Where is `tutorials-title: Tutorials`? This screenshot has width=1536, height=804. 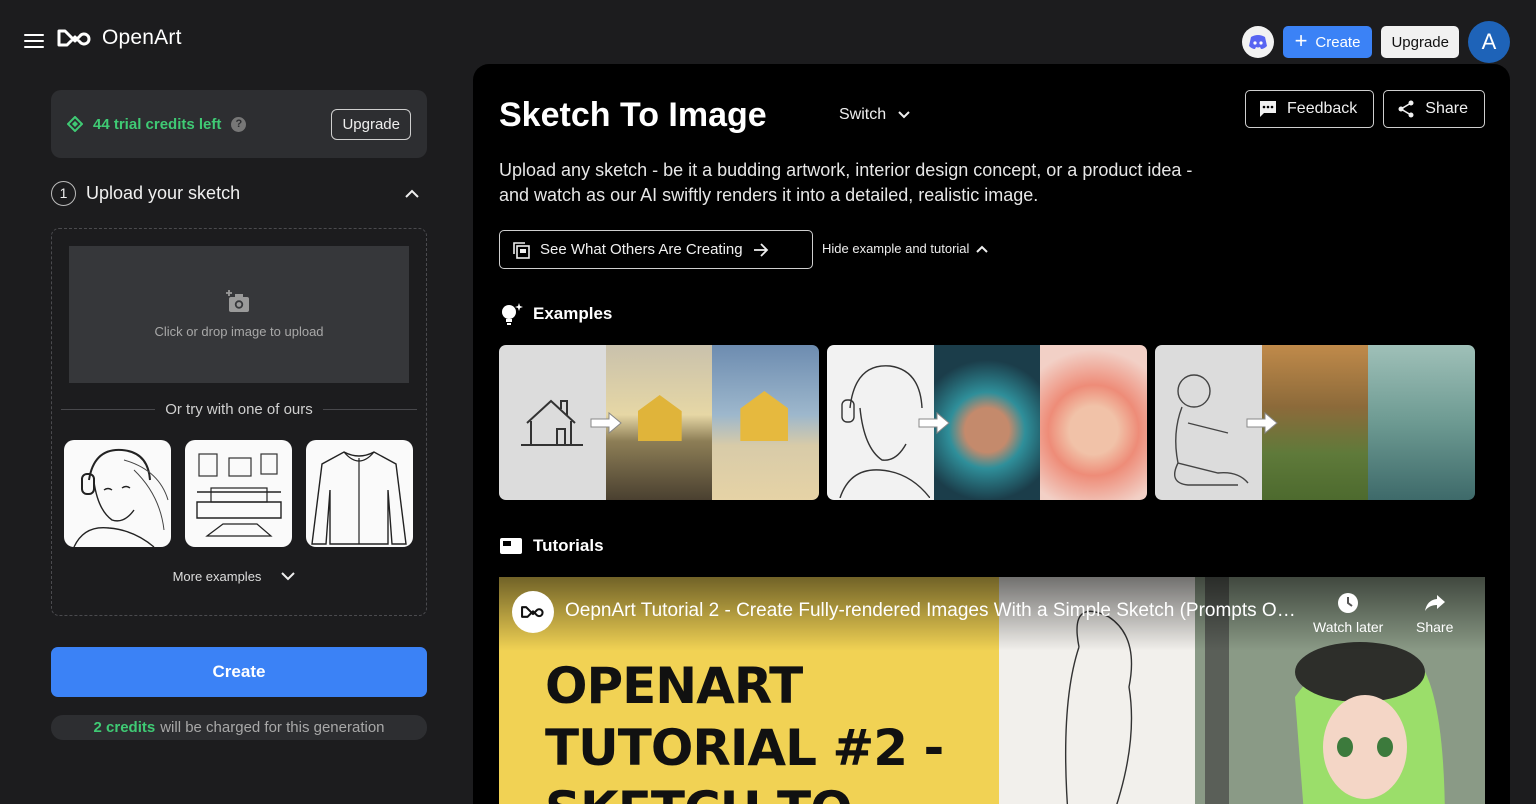
tutorials-title: Tutorials is located at coordinates (568, 545).